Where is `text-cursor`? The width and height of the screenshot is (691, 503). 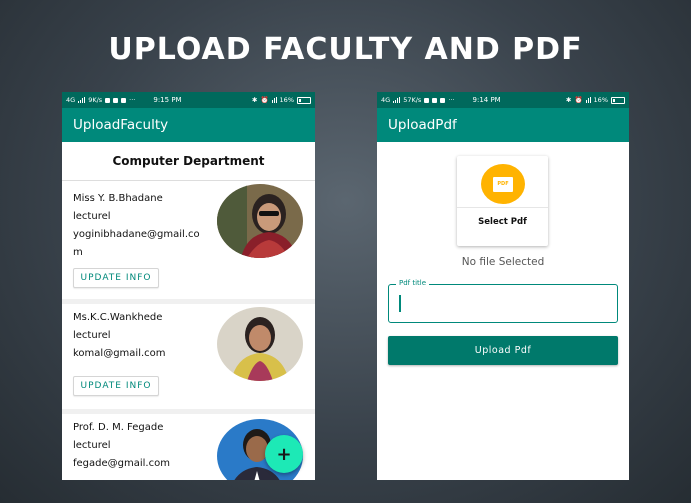 text-cursor is located at coordinates (400, 303).